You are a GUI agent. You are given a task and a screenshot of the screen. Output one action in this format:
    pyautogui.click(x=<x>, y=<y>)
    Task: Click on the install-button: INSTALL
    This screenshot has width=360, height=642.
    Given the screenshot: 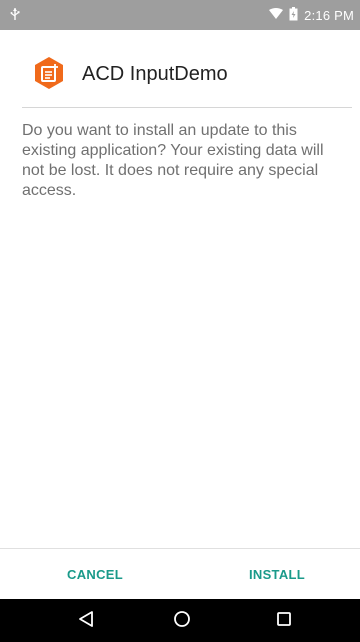 What is the action you would take?
    pyautogui.click(x=277, y=574)
    